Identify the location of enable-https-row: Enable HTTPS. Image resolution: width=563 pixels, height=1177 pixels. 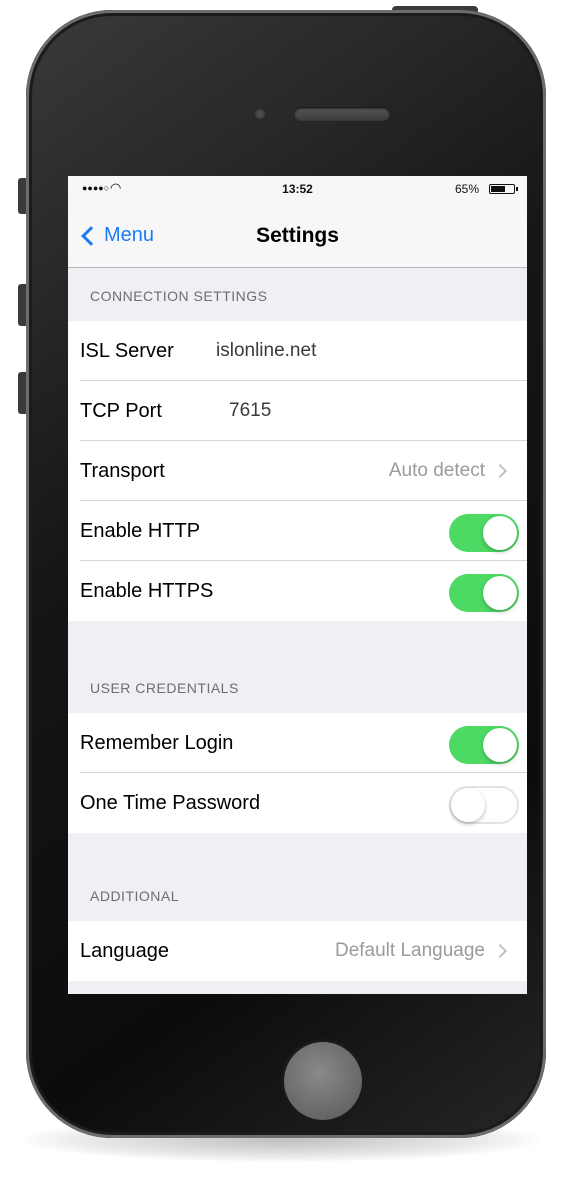
(297, 591).